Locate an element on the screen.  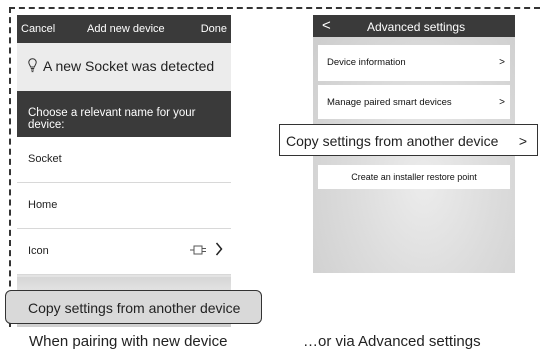
screen-title: Advanced settings is located at coordinates (416, 27).